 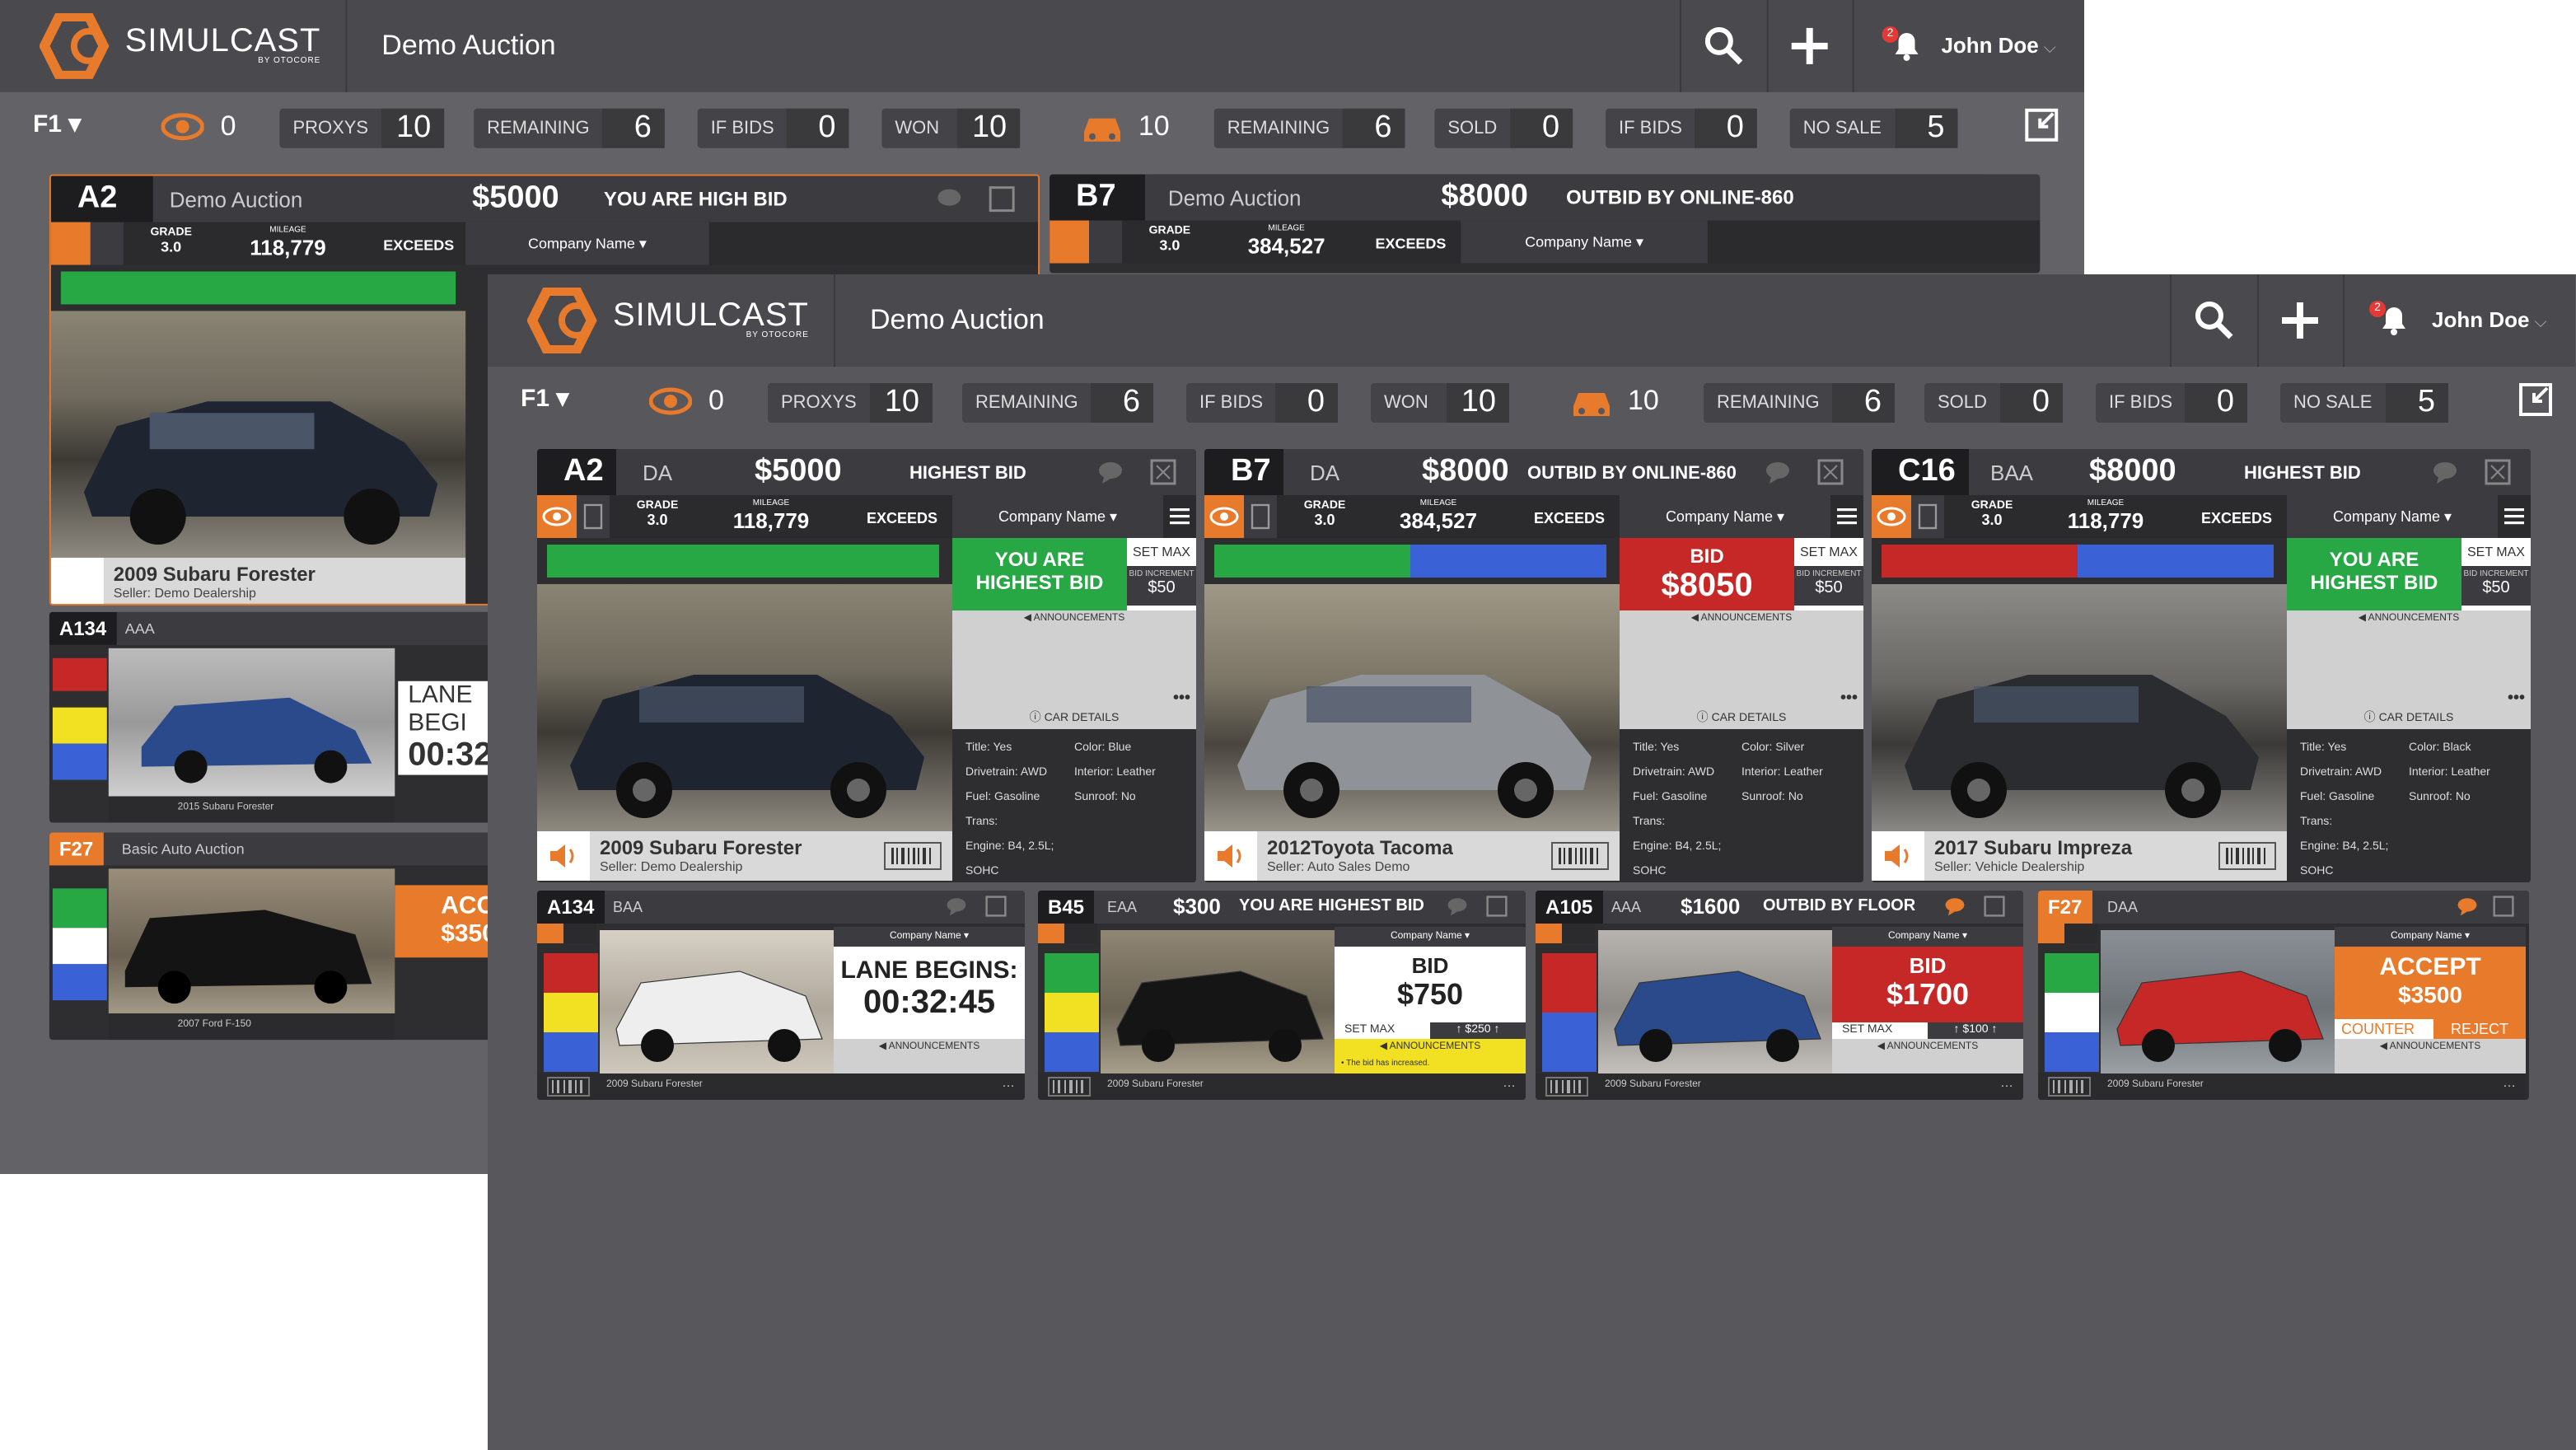 What do you see at coordinates (2302, 474) in the screenshot?
I see `bid-status: HIGHEST BID` at bounding box center [2302, 474].